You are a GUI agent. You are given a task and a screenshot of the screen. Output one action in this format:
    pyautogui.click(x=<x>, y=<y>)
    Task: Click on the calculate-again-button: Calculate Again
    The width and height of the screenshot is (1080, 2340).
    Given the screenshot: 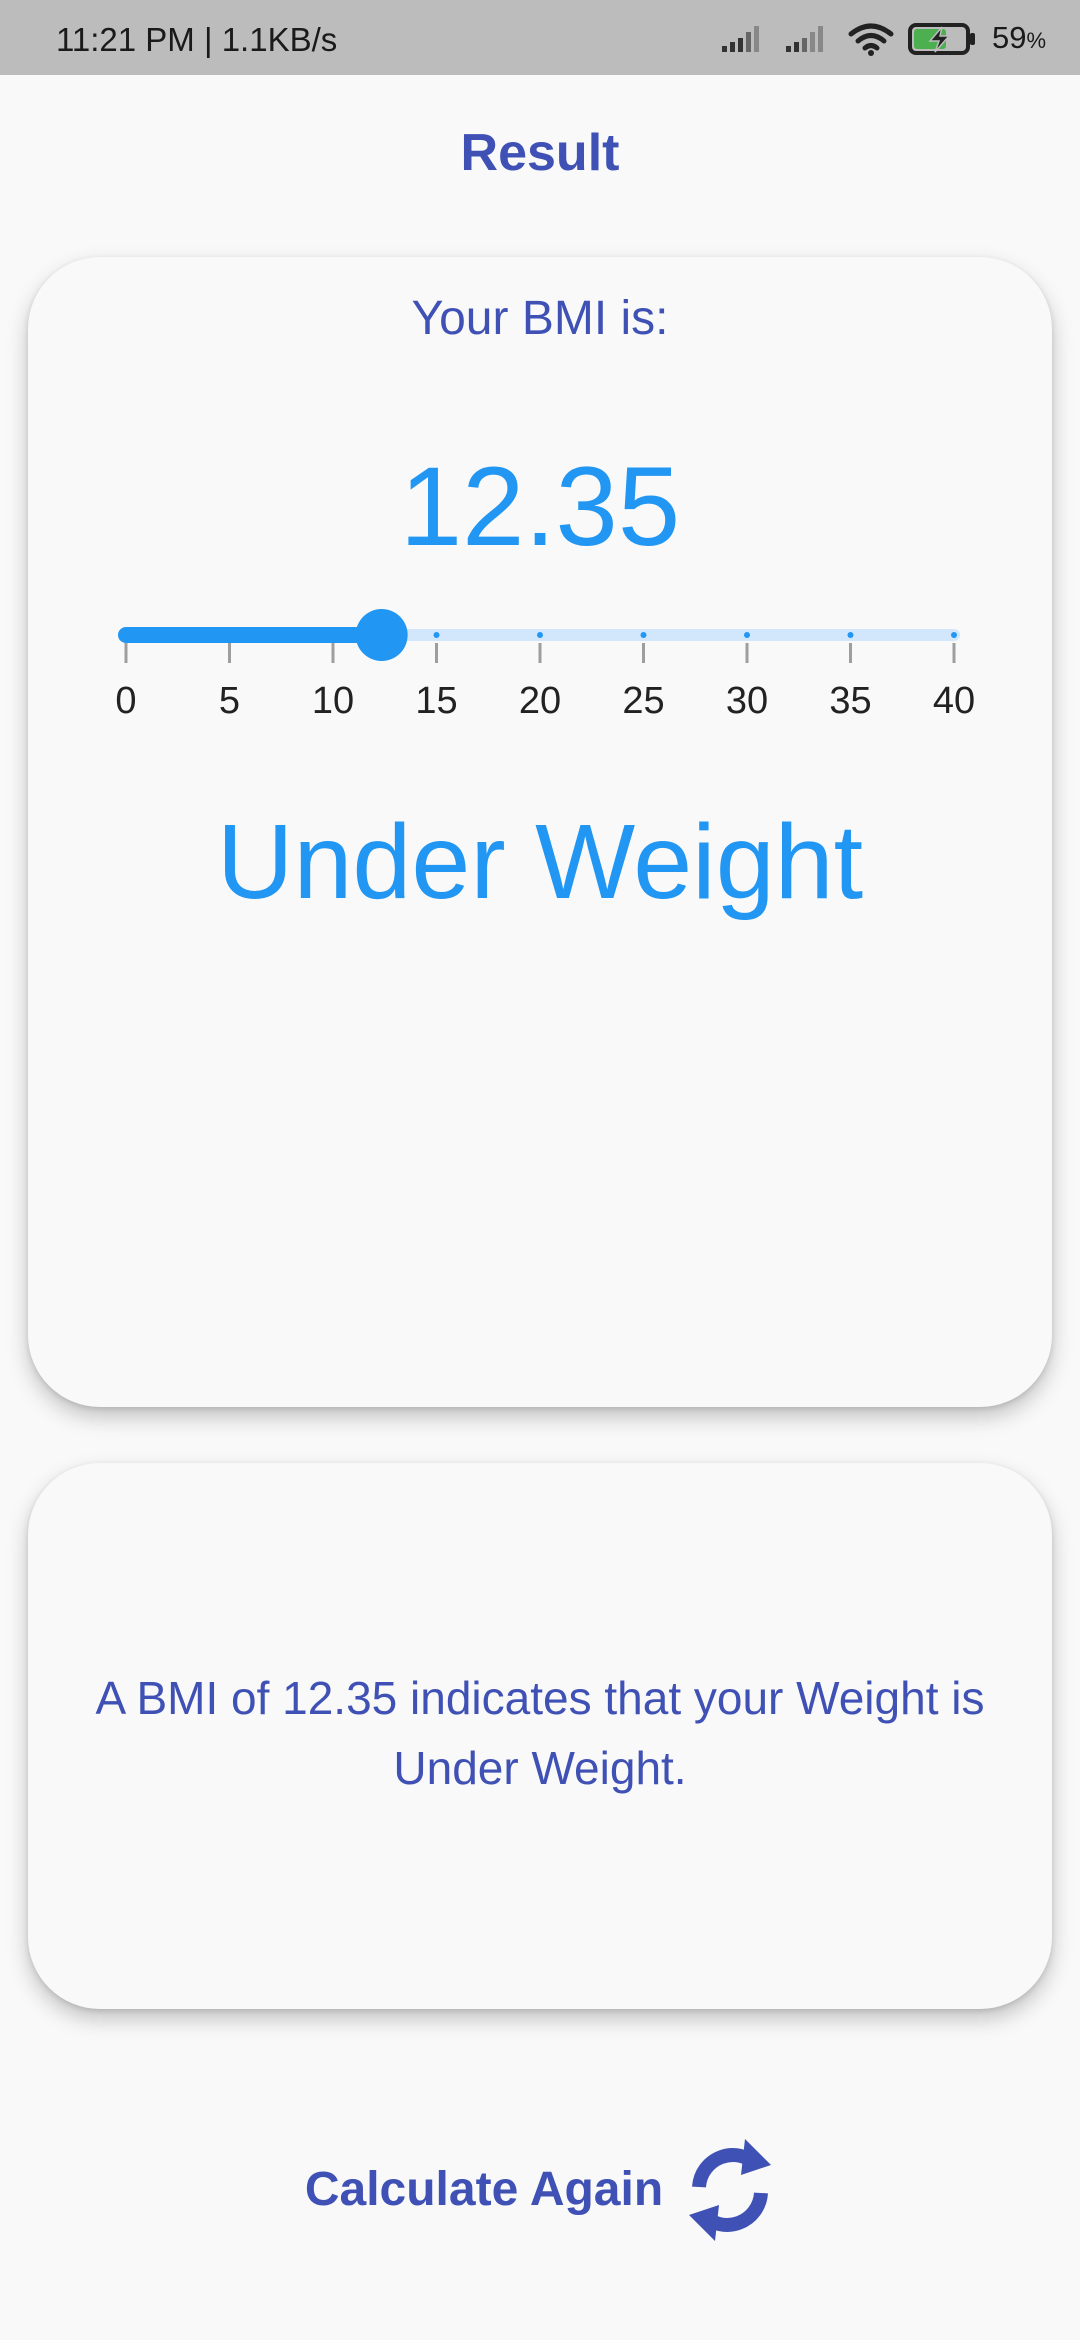 What is the action you would take?
    pyautogui.click(x=540, y=2190)
    